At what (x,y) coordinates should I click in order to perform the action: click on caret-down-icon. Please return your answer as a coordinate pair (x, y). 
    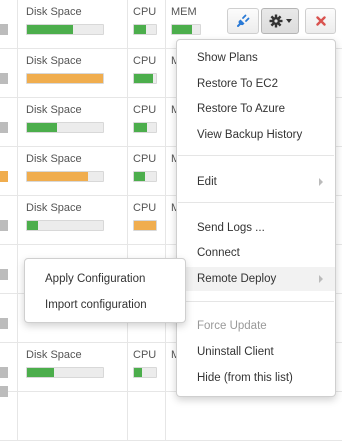
    Looking at the image, I should click on (288, 21).